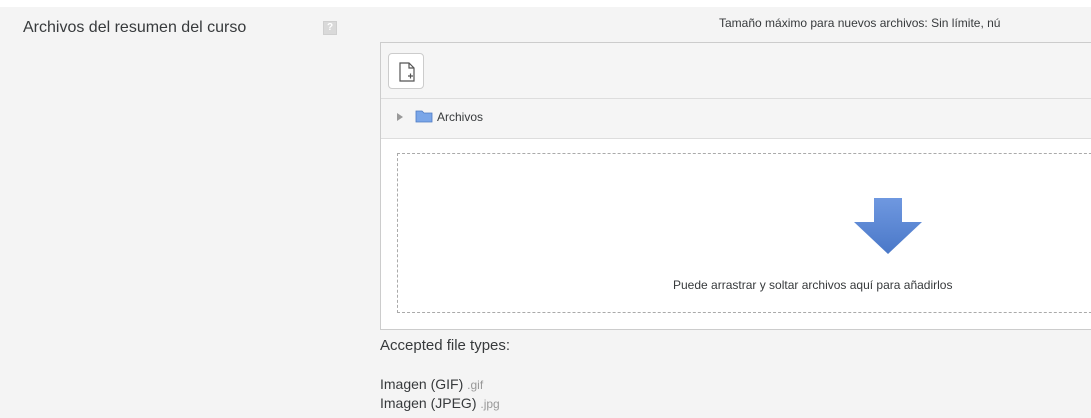 This screenshot has height=418, width=1091. I want to click on file-add-icon, so click(407, 72).